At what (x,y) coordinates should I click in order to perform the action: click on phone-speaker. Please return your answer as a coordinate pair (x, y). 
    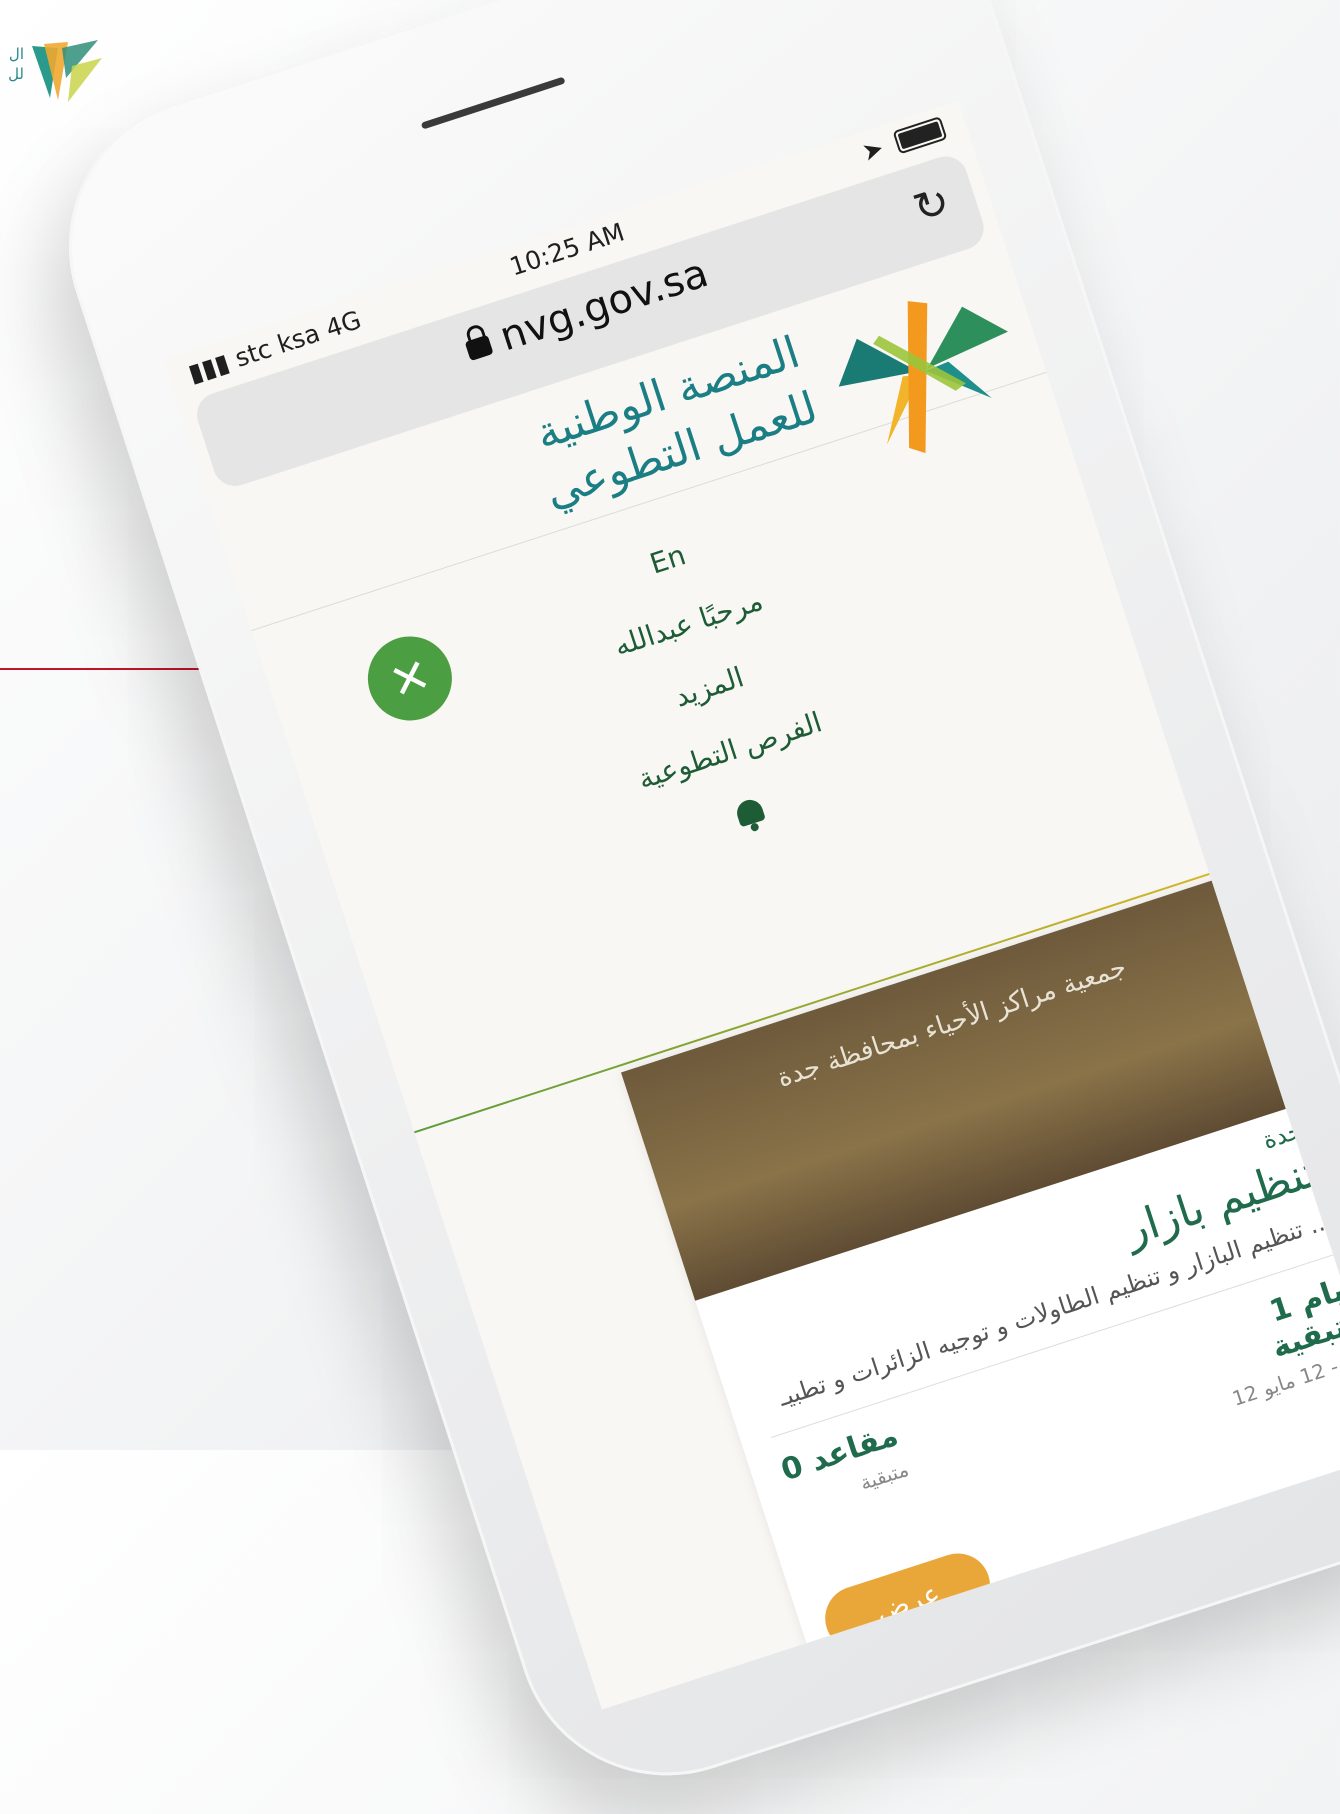
    Looking at the image, I should click on (493, 103).